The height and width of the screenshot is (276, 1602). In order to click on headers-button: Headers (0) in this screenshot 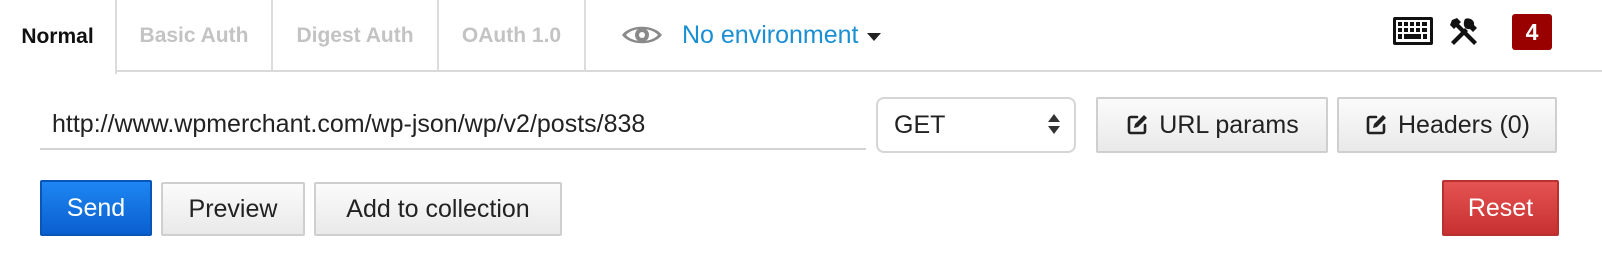, I will do `click(1447, 125)`.